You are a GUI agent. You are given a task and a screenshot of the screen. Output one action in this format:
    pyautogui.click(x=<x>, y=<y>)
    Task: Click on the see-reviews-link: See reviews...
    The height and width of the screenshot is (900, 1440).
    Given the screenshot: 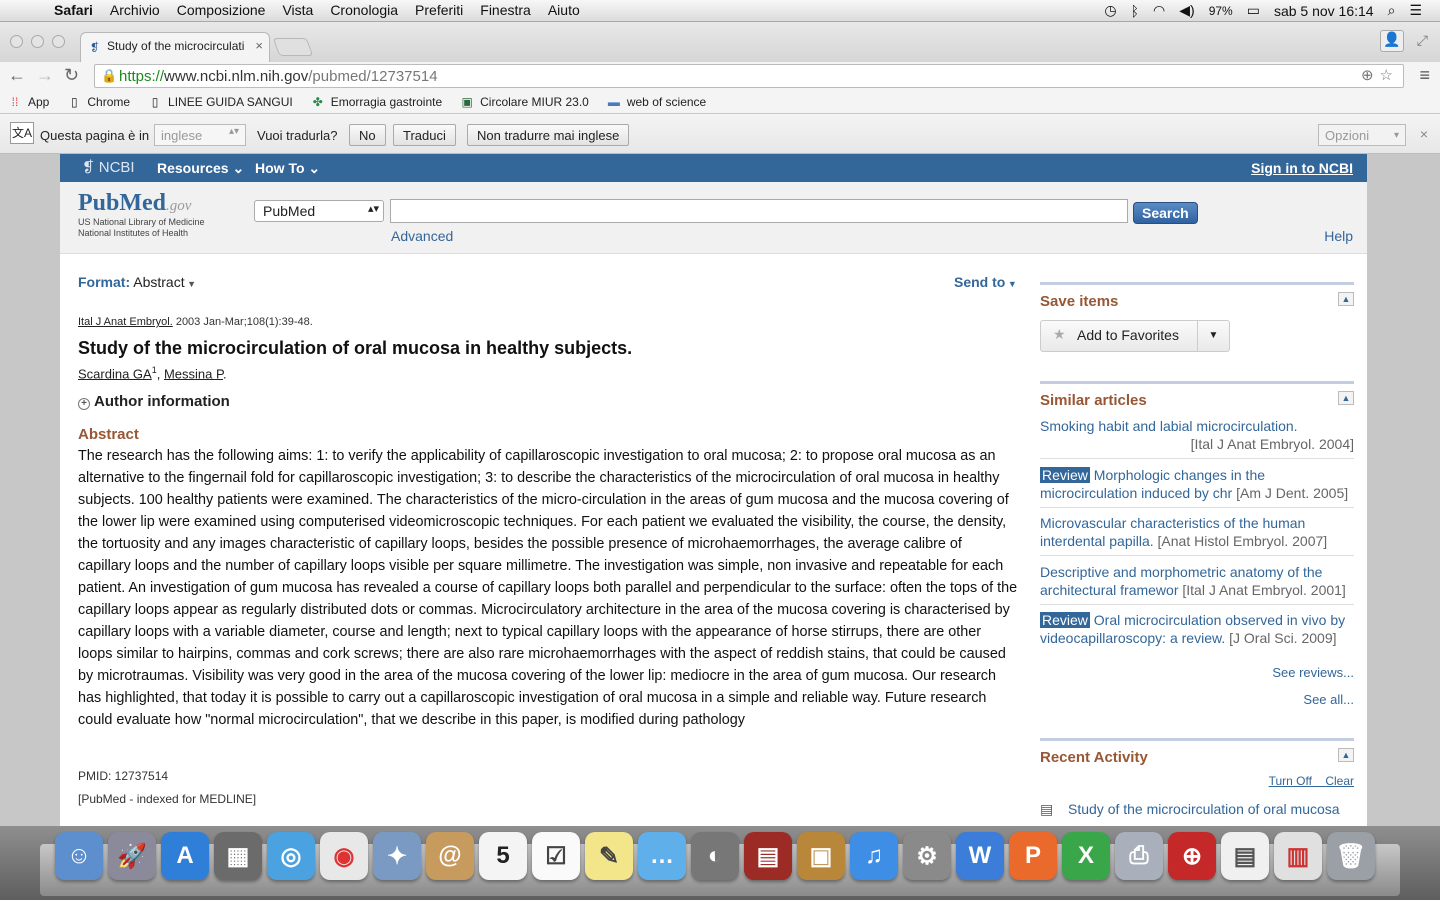 What is the action you would take?
    pyautogui.click(x=1313, y=672)
    